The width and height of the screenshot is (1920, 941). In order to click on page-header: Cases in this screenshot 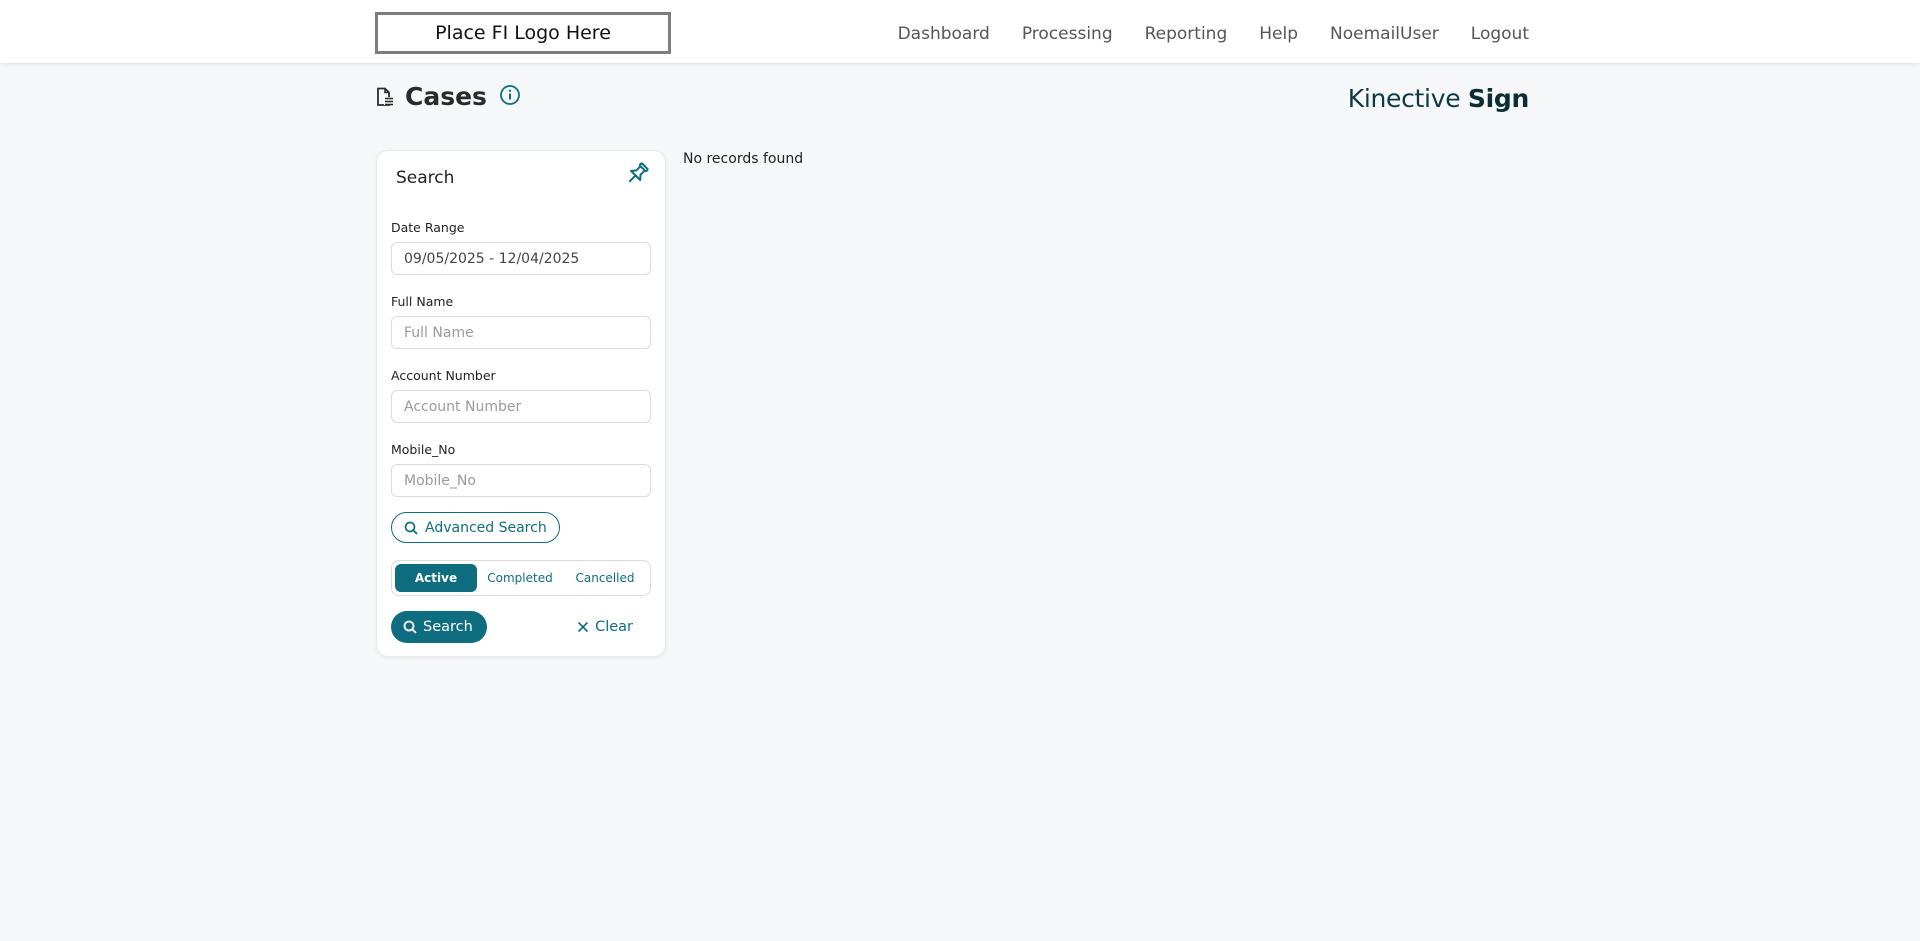, I will do `click(448, 96)`.